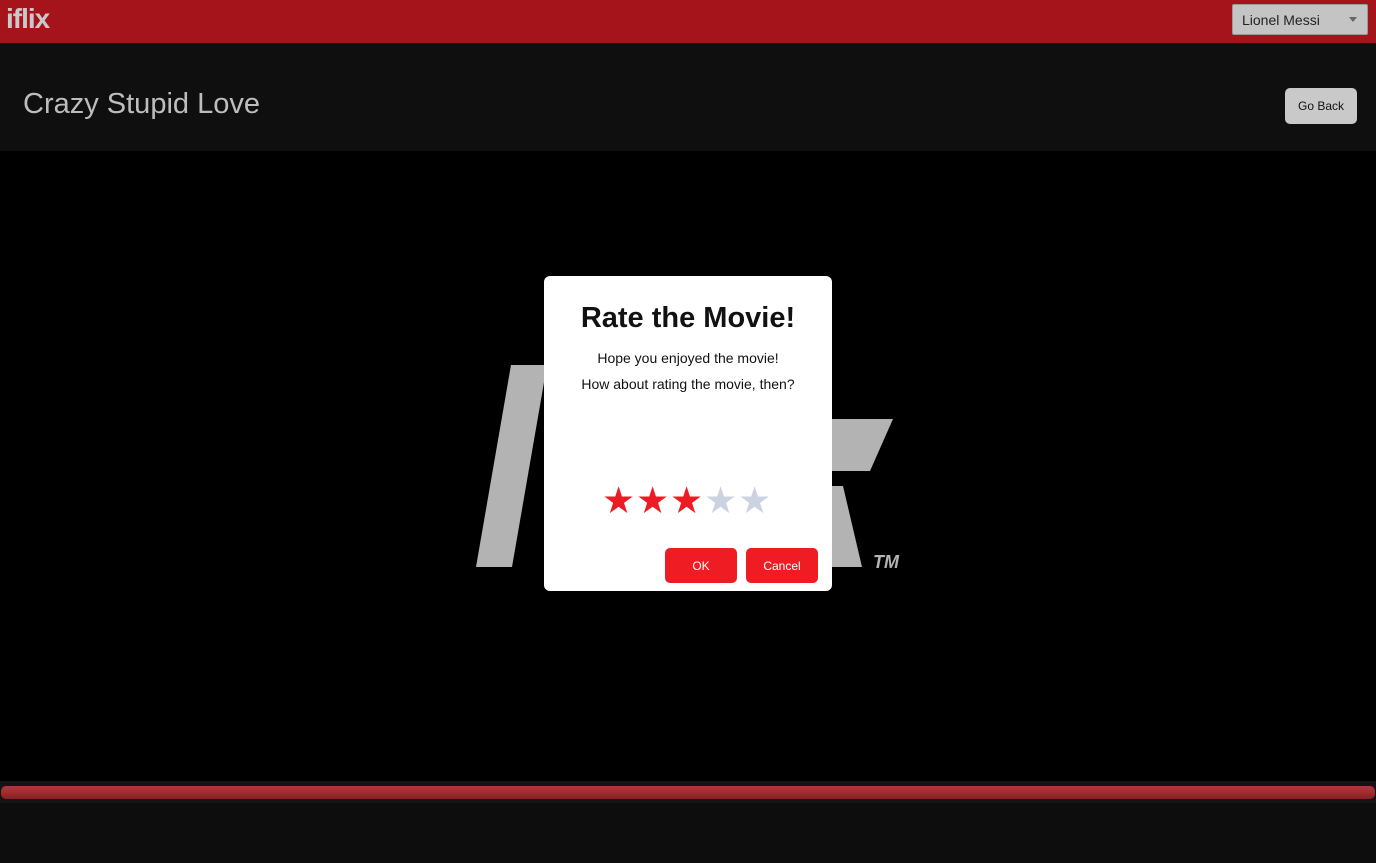  I want to click on star-icon-3: ★, so click(686, 501).